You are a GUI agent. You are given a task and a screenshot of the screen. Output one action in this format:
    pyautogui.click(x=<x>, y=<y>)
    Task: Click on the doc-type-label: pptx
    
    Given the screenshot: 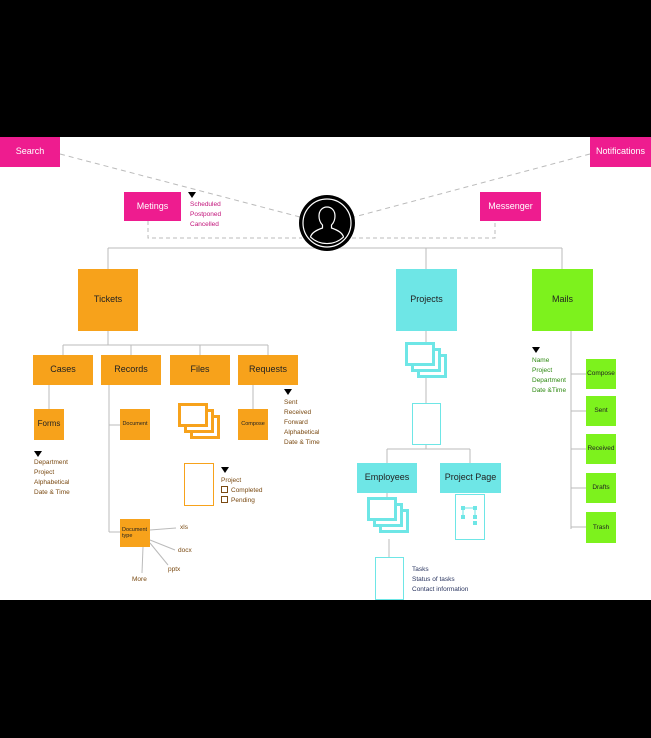 What is the action you would take?
    pyautogui.click(x=174, y=569)
    